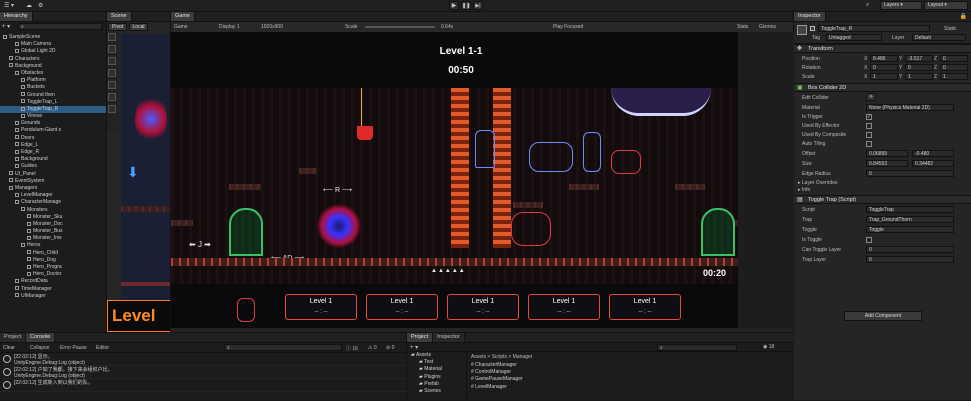 The image size is (971, 401). What do you see at coordinates (53, 109) in the screenshot?
I see `hierarchy-item: ToggleTrap_R` at bounding box center [53, 109].